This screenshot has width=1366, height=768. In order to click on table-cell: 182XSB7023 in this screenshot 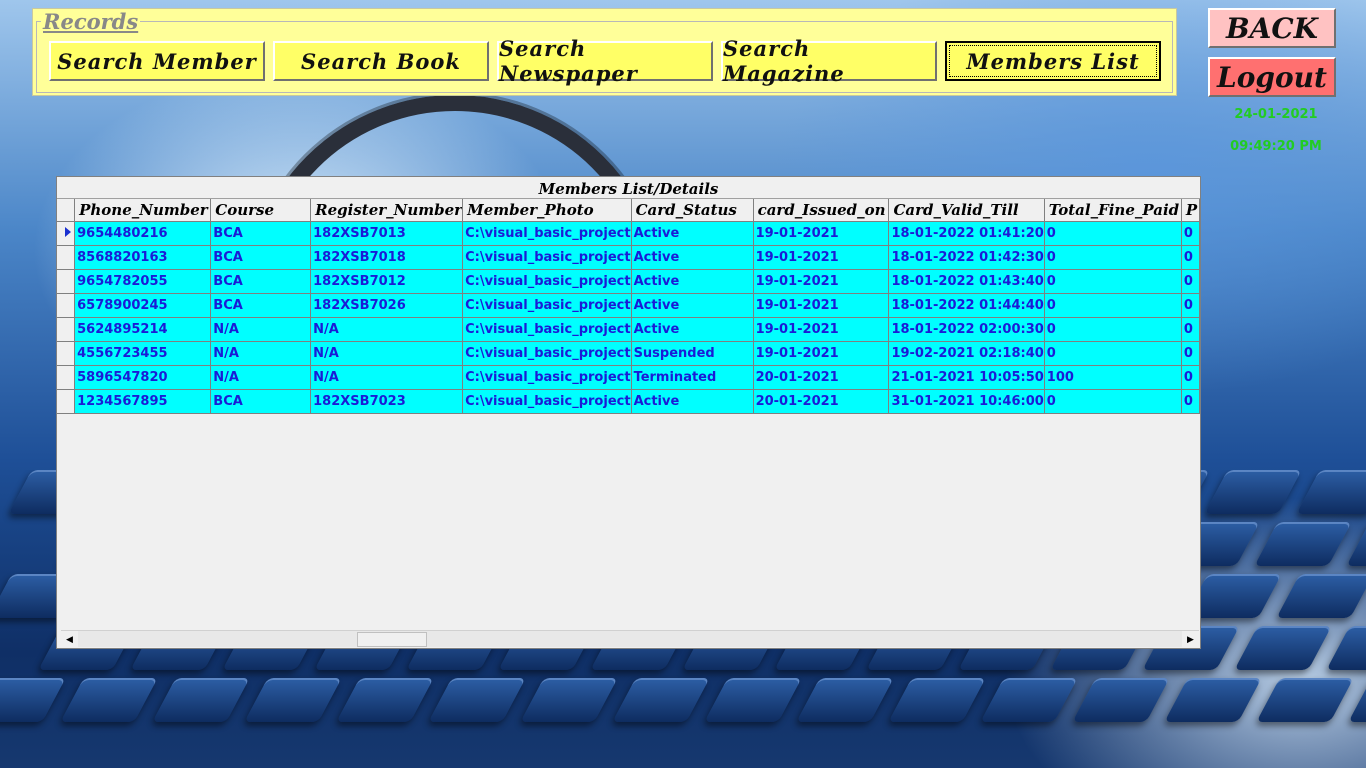, I will do `click(387, 401)`.